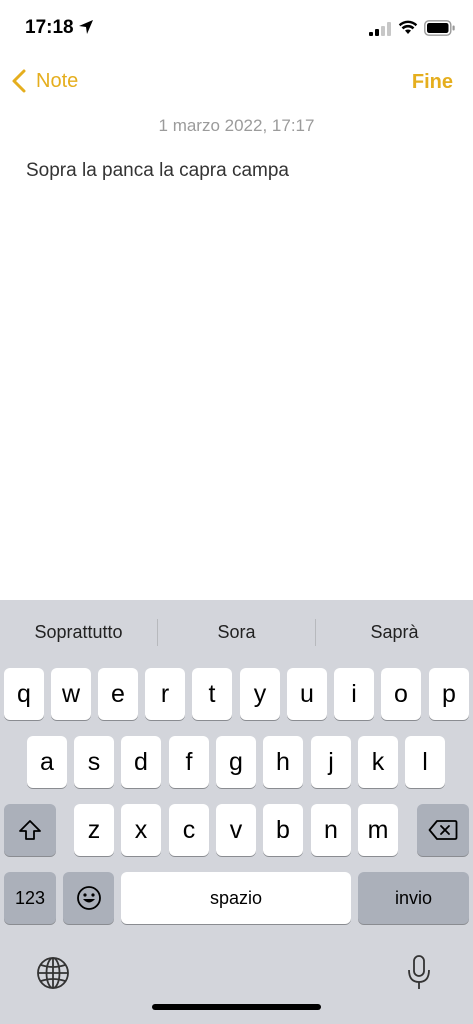 The image size is (473, 1024). I want to click on done-button: Fine, so click(432, 82).